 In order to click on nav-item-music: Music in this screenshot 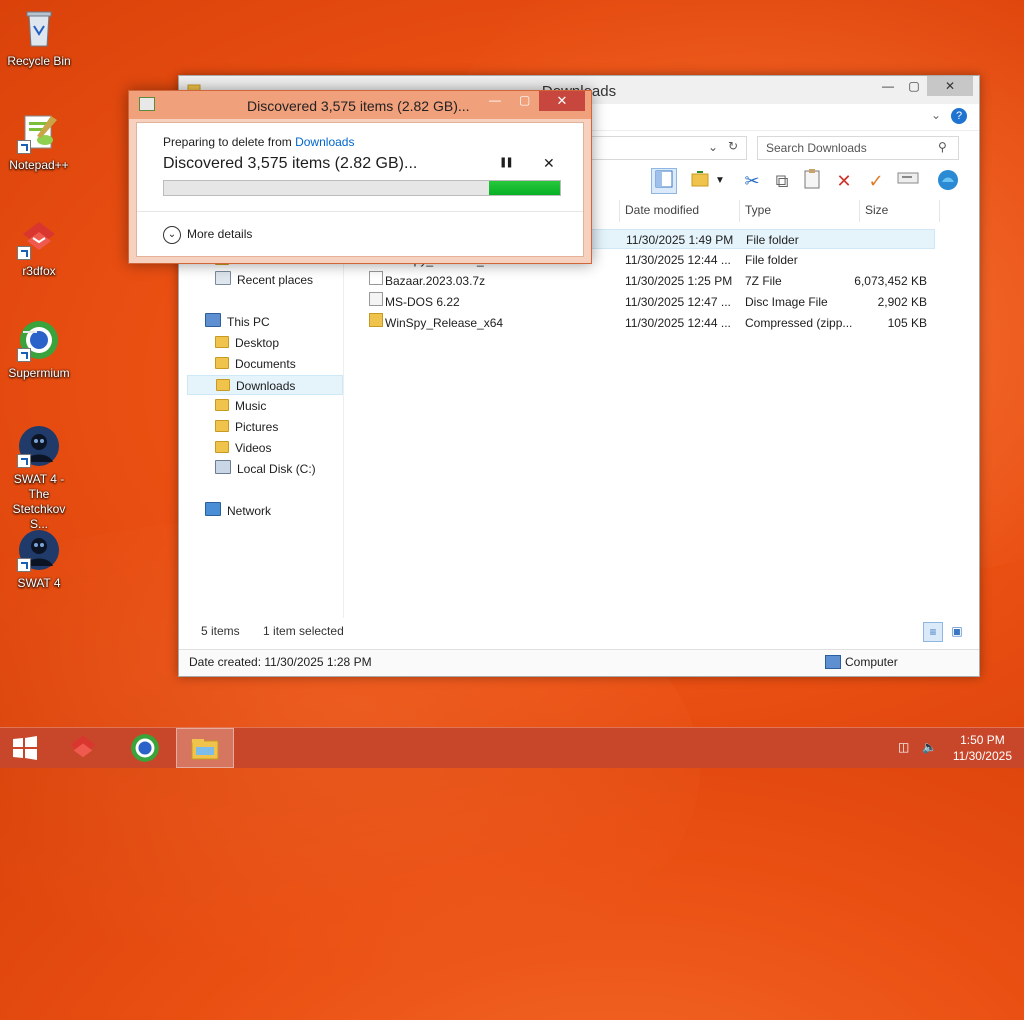, I will do `click(293, 406)`.